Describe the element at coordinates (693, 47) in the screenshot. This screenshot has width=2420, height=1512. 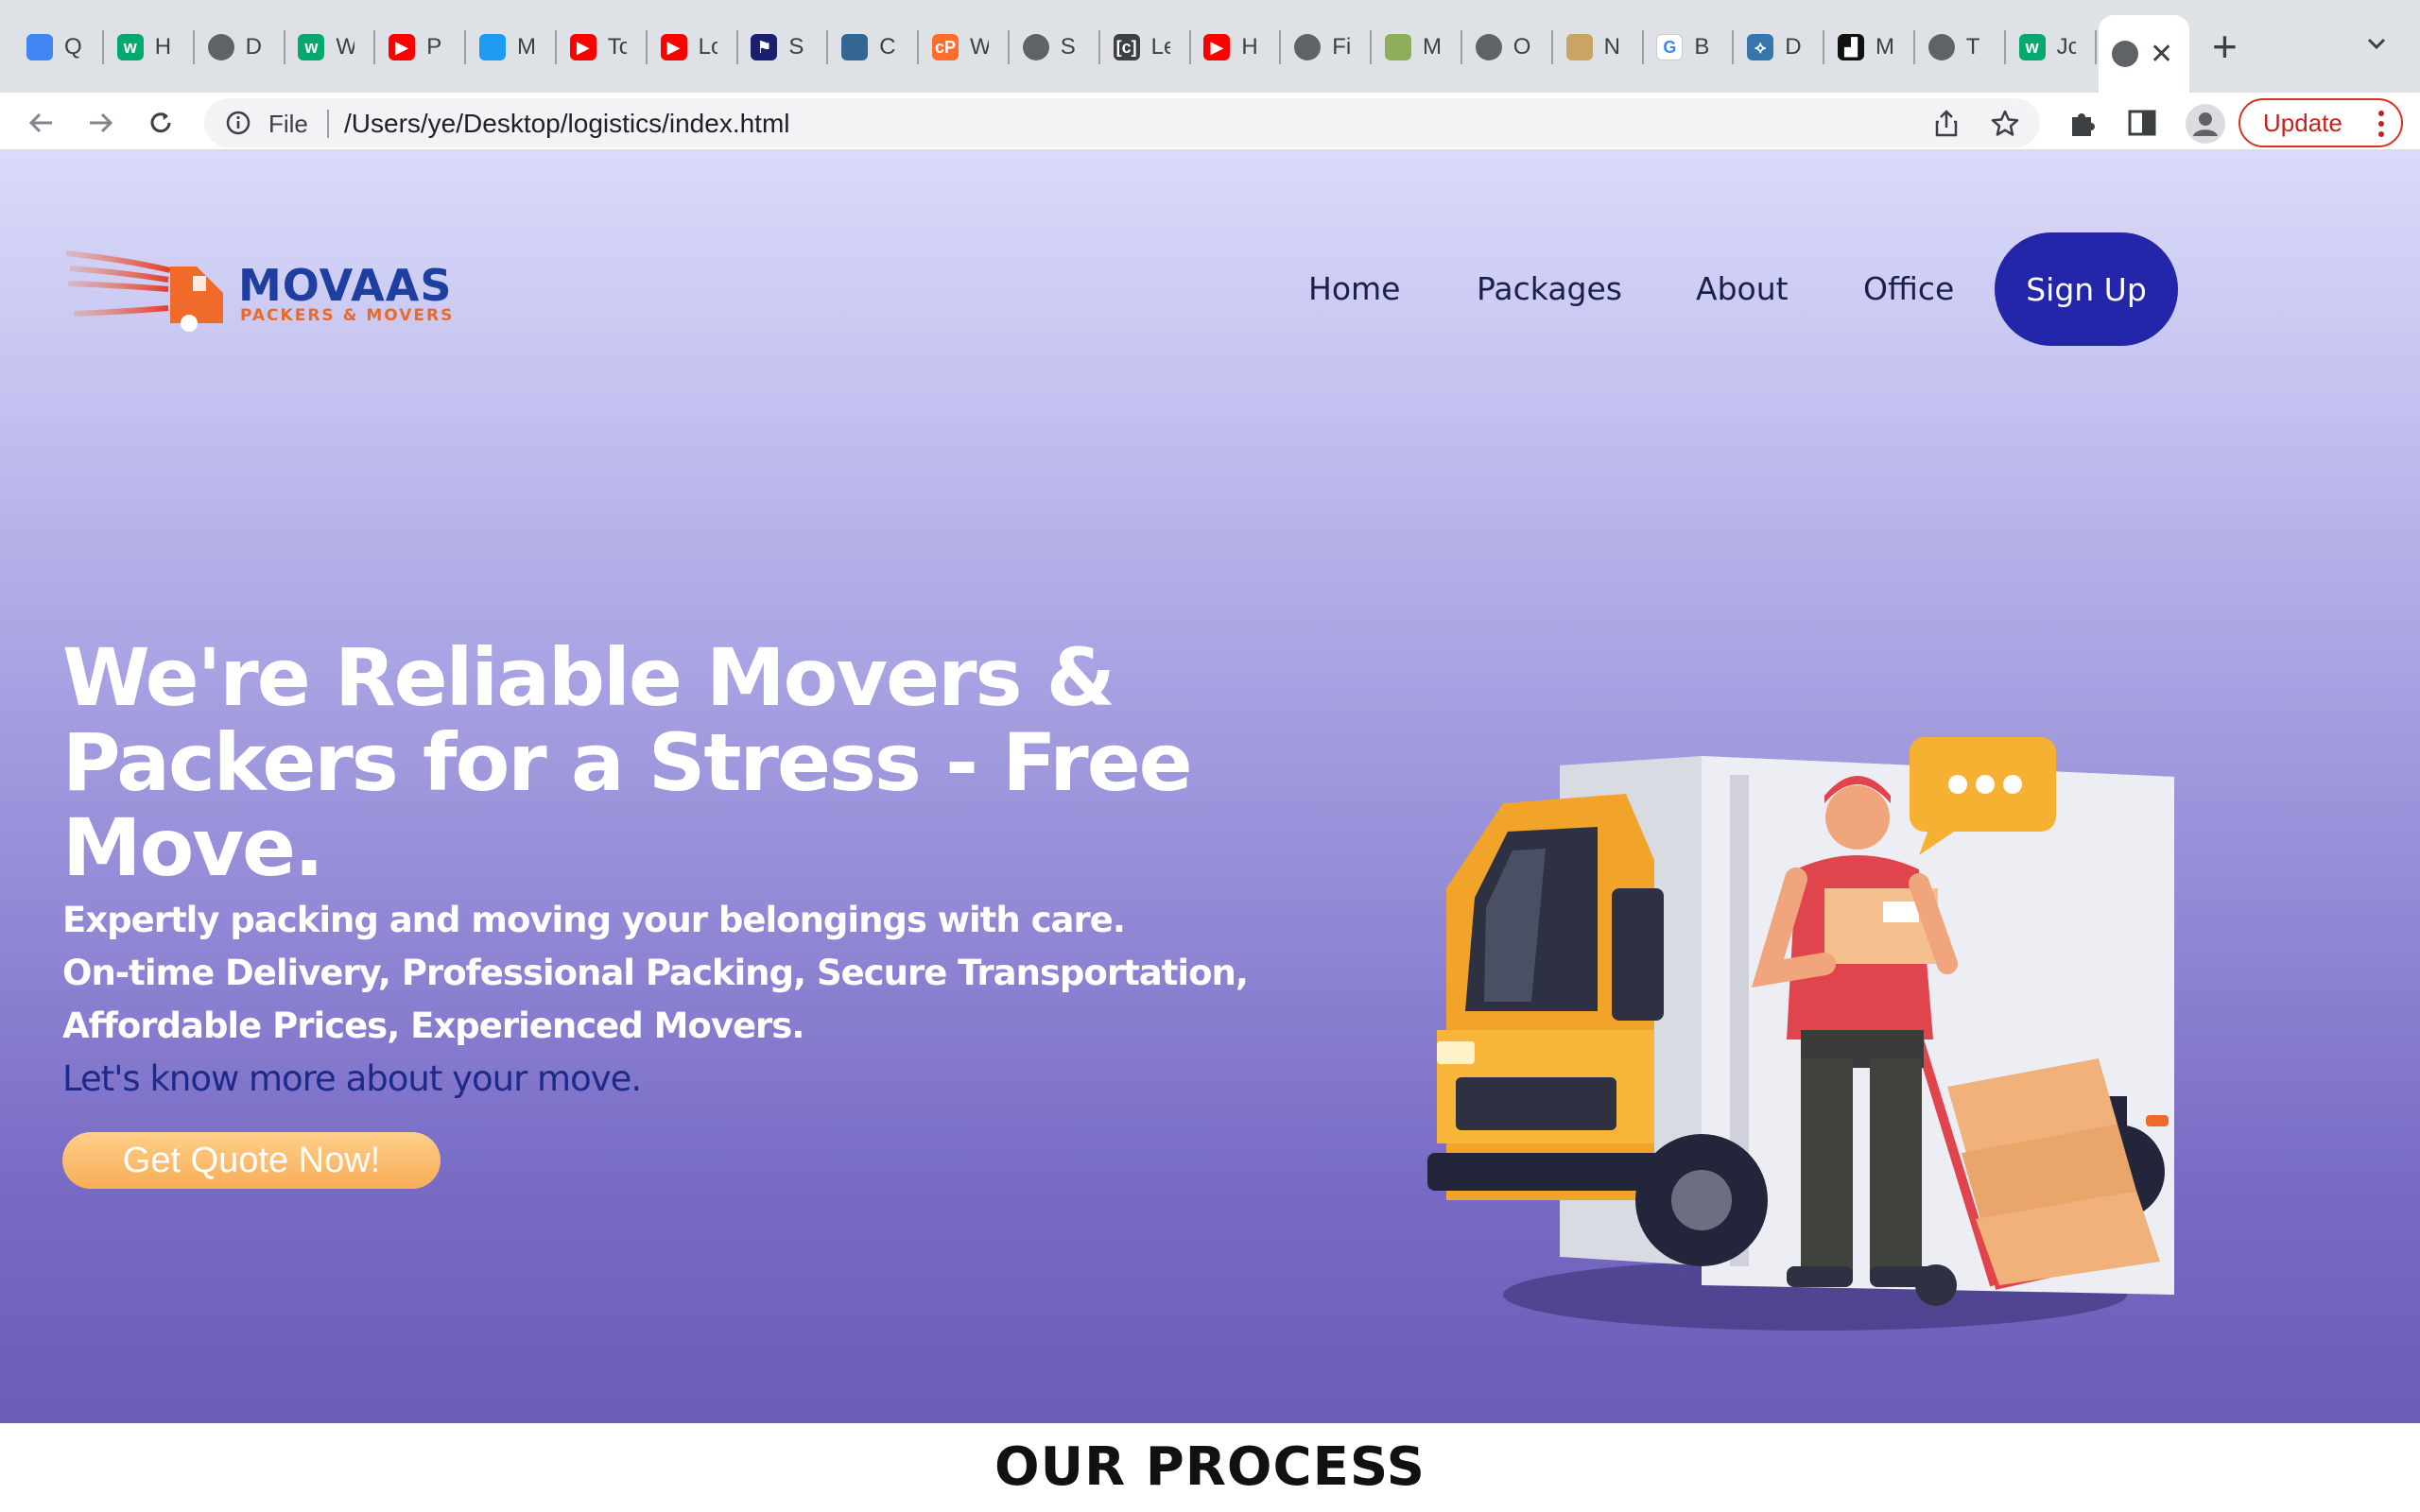
I see `browser-tab: ▶ Lo` at that location.